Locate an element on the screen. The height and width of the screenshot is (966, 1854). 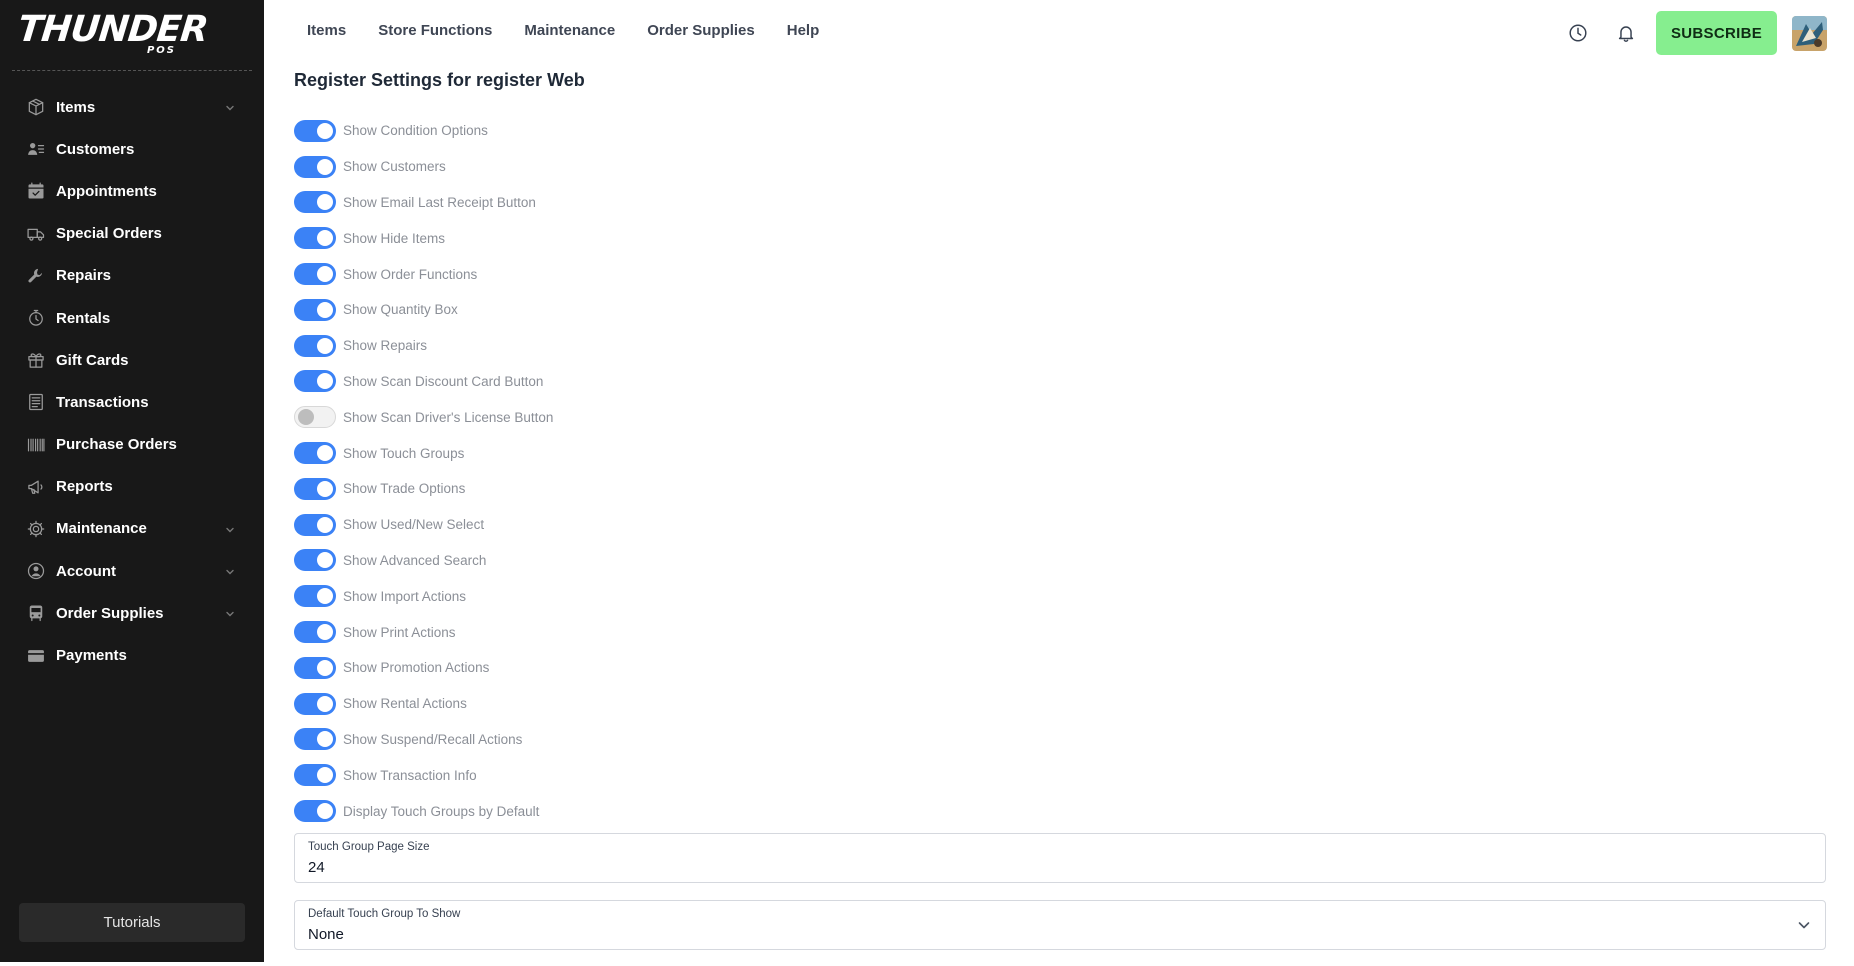
sidebar-item-maintenance: Maintenance is located at coordinates (132, 529).